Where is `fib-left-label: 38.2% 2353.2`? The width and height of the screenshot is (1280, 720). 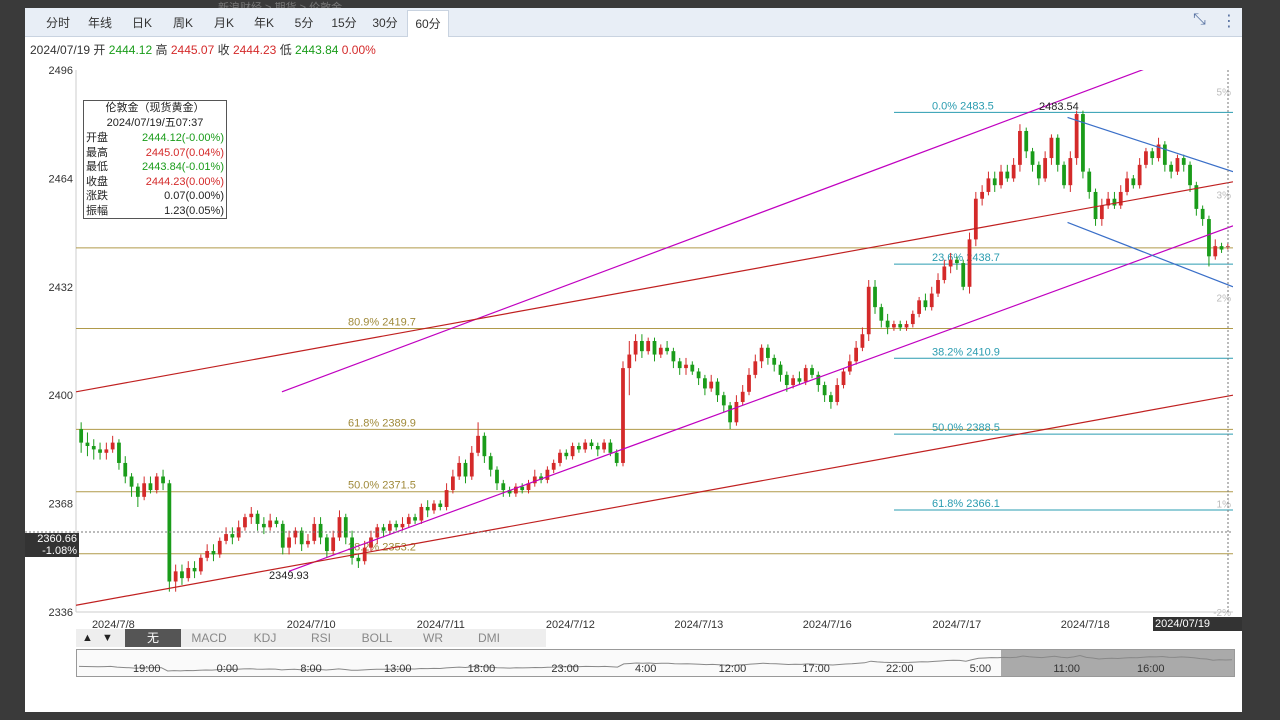
fib-left-label: 38.2% 2353.2 is located at coordinates (382, 548).